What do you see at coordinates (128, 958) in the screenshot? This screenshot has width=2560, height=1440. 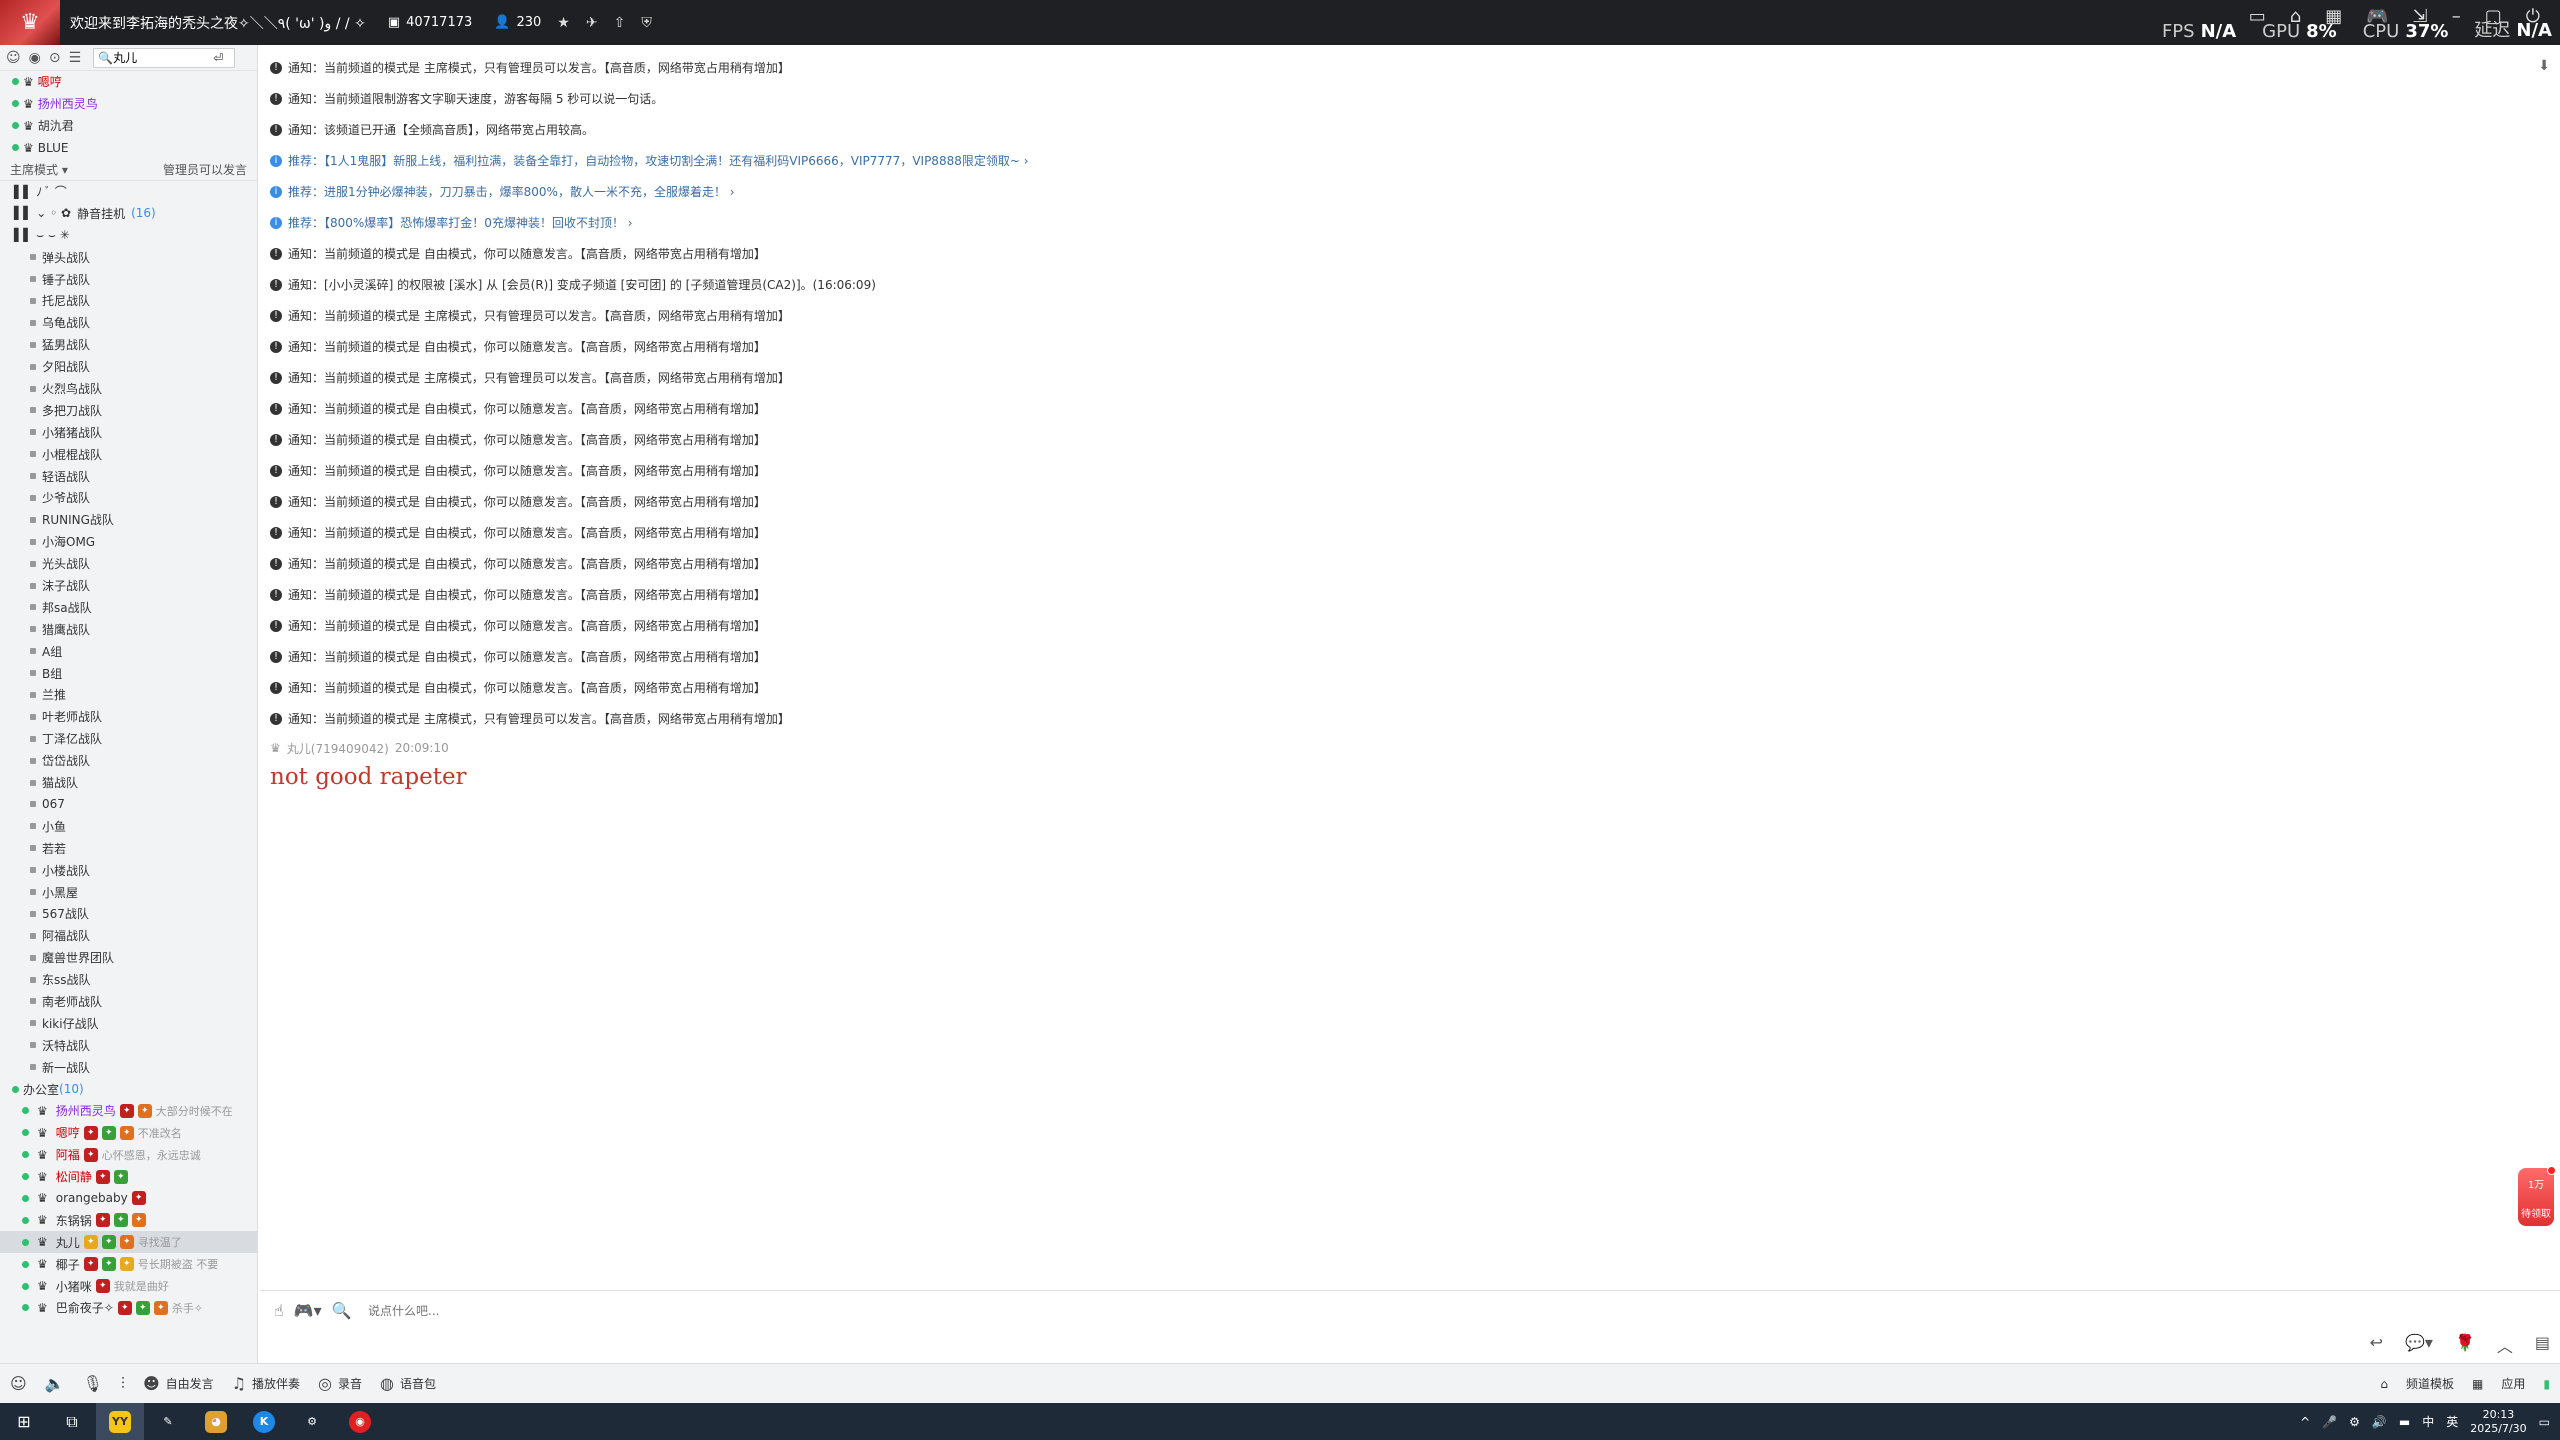 I see `channel-item: 魔兽世界团队` at bounding box center [128, 958].